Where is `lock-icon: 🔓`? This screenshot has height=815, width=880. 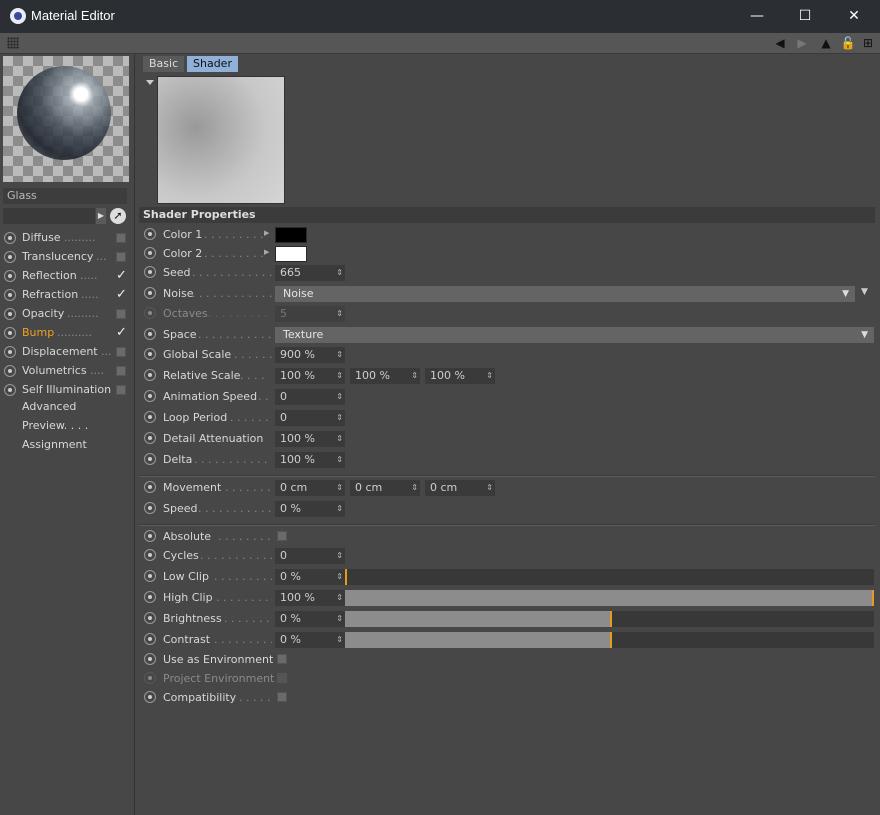 lock-icon: 🔓 is located at coordinates (848, 43).